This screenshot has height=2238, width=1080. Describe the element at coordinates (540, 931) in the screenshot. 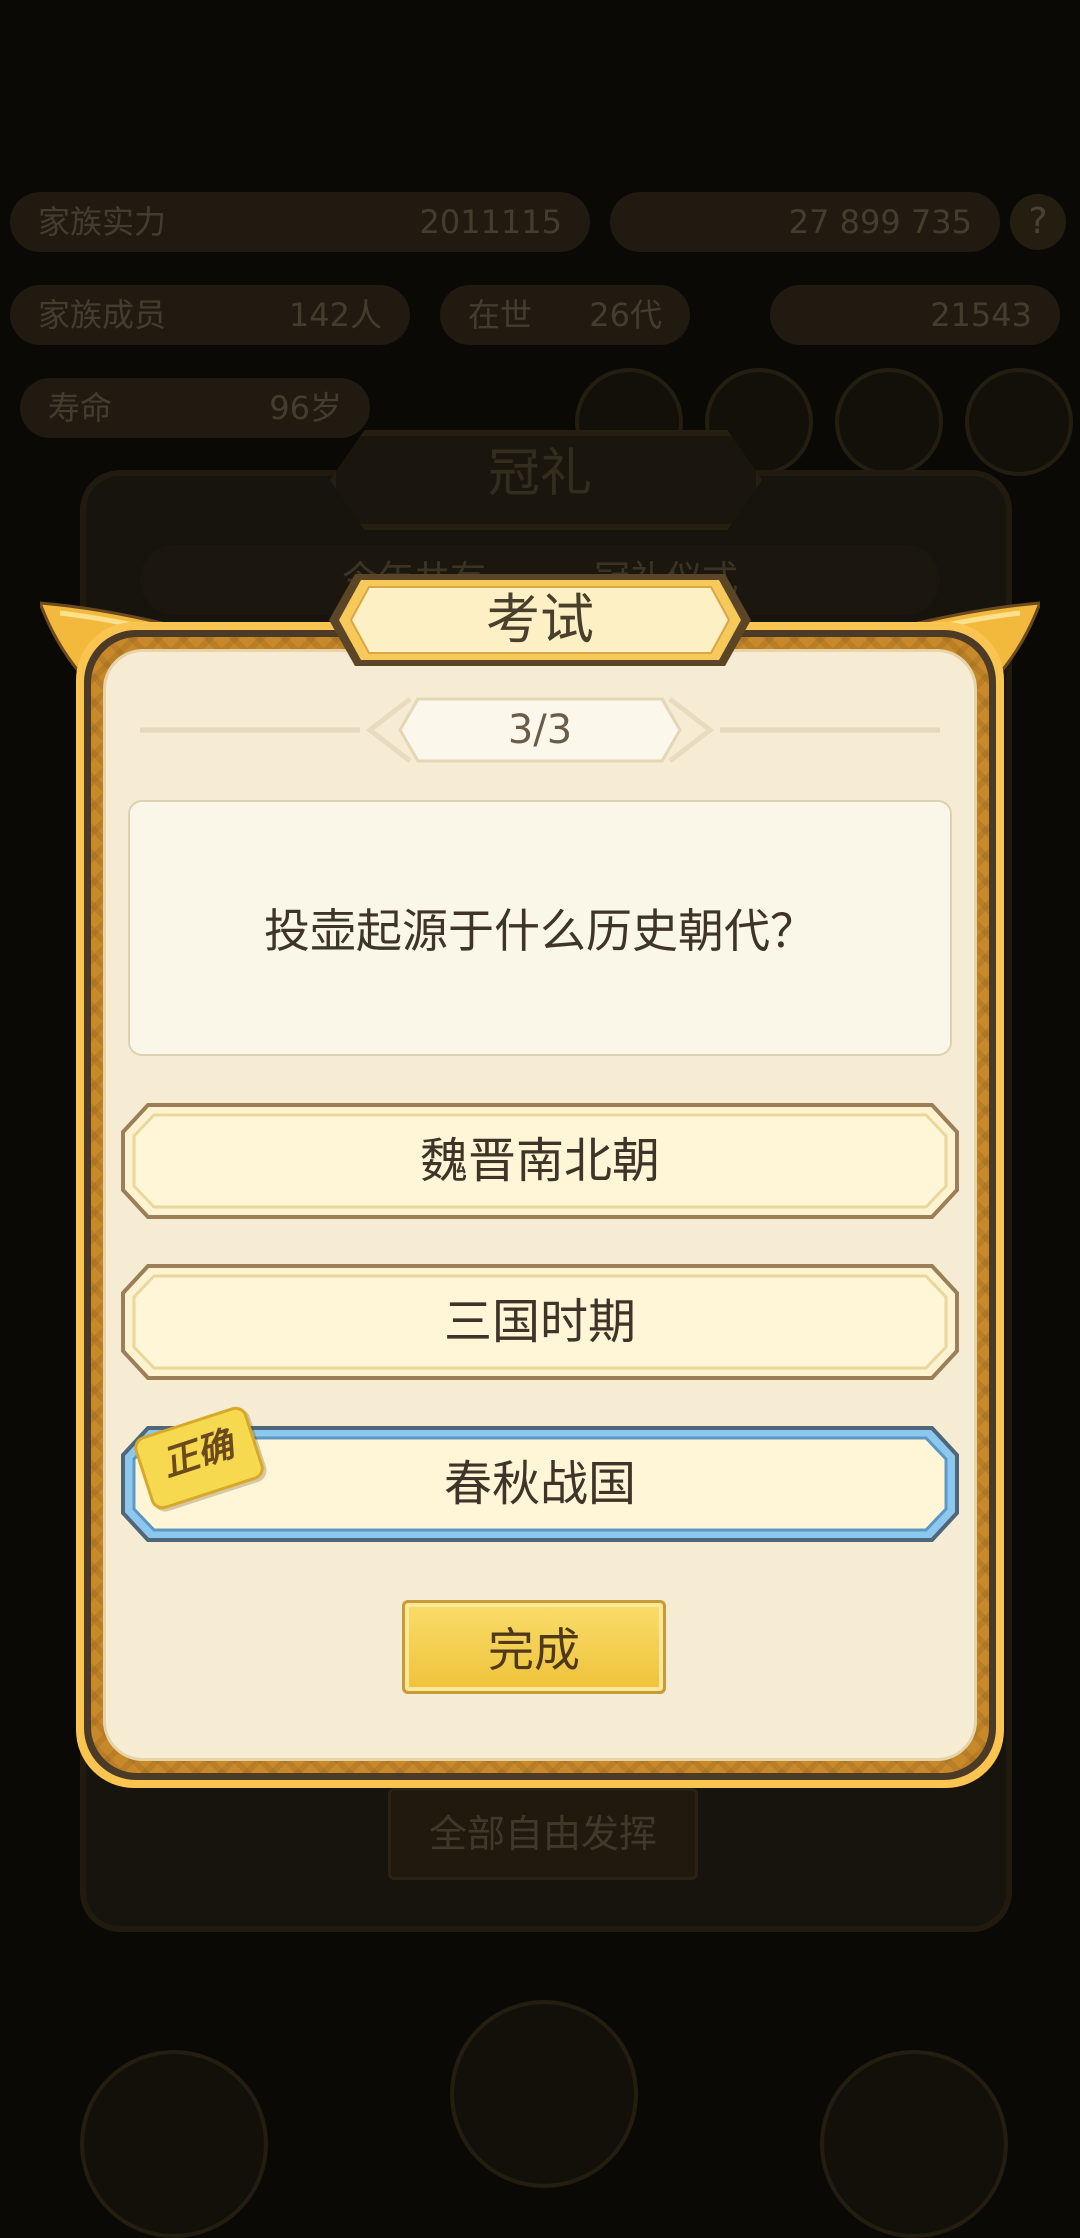

I see `question-text: 投壶起源于什么历史朝代？` at that location.